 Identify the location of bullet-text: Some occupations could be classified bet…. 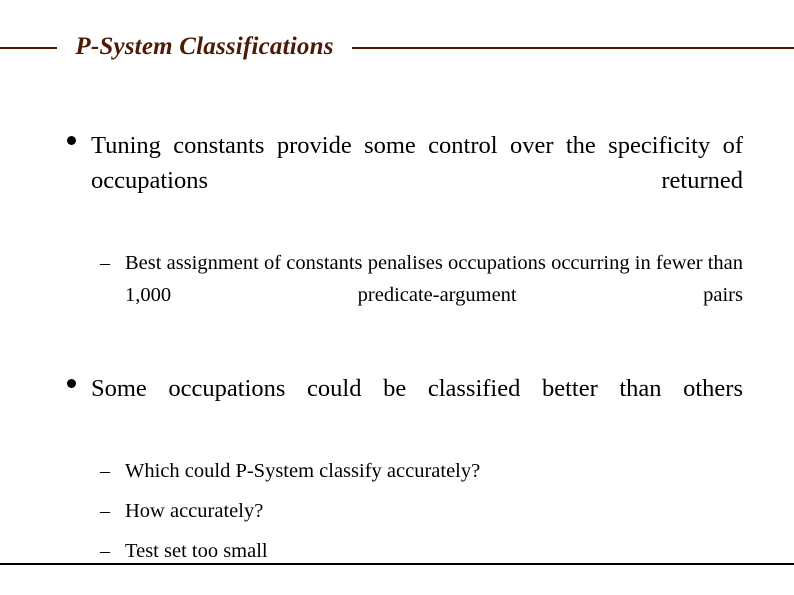
(417, 388).